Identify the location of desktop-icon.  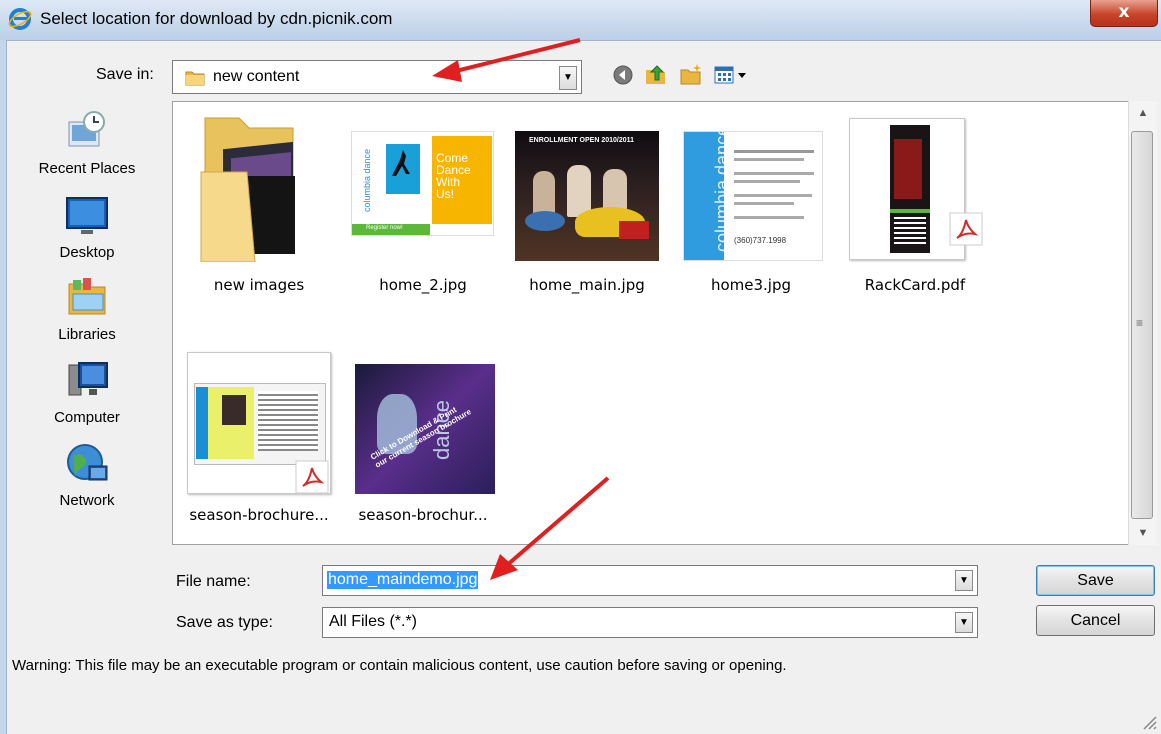
(87, 215).